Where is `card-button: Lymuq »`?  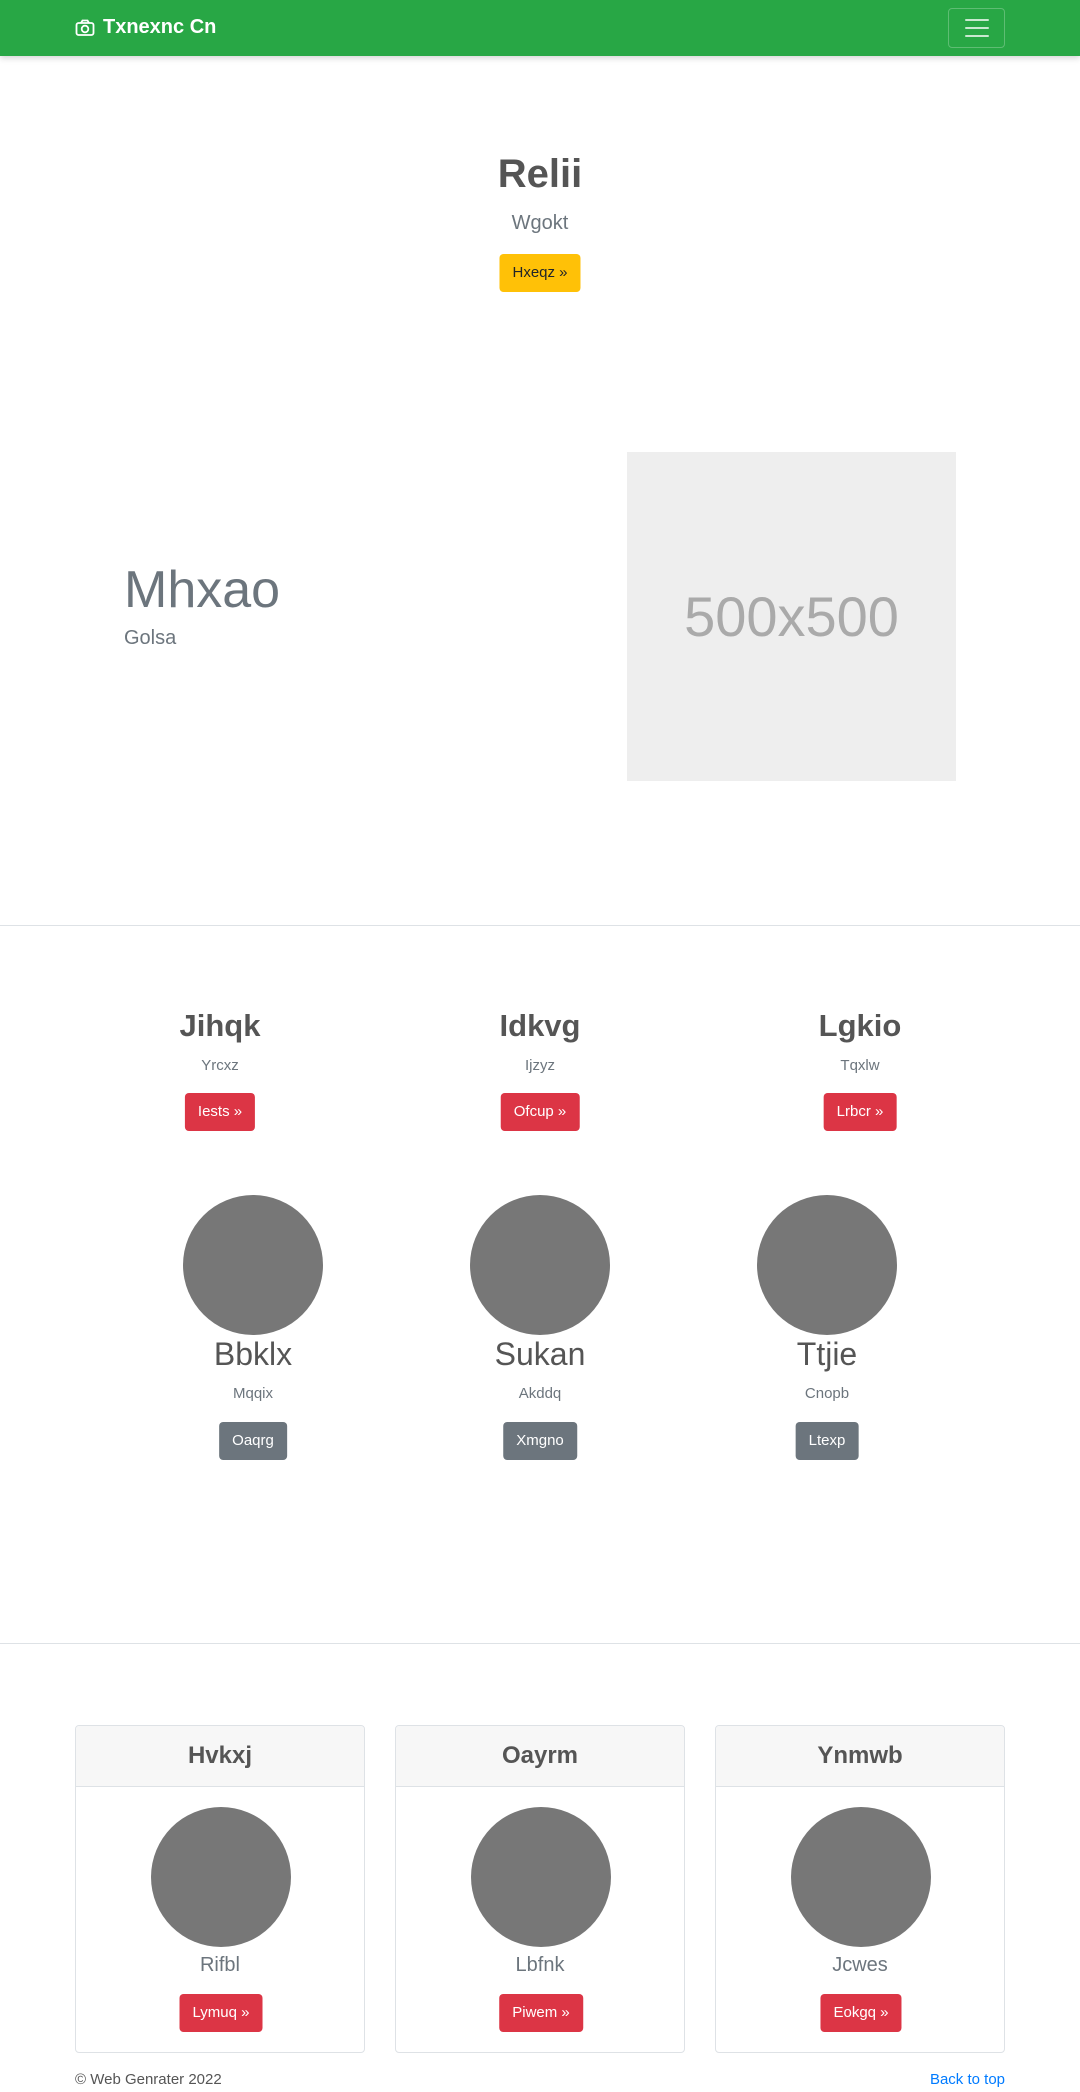
card-button: Lymuq » is located at coordinates (221, 2013).